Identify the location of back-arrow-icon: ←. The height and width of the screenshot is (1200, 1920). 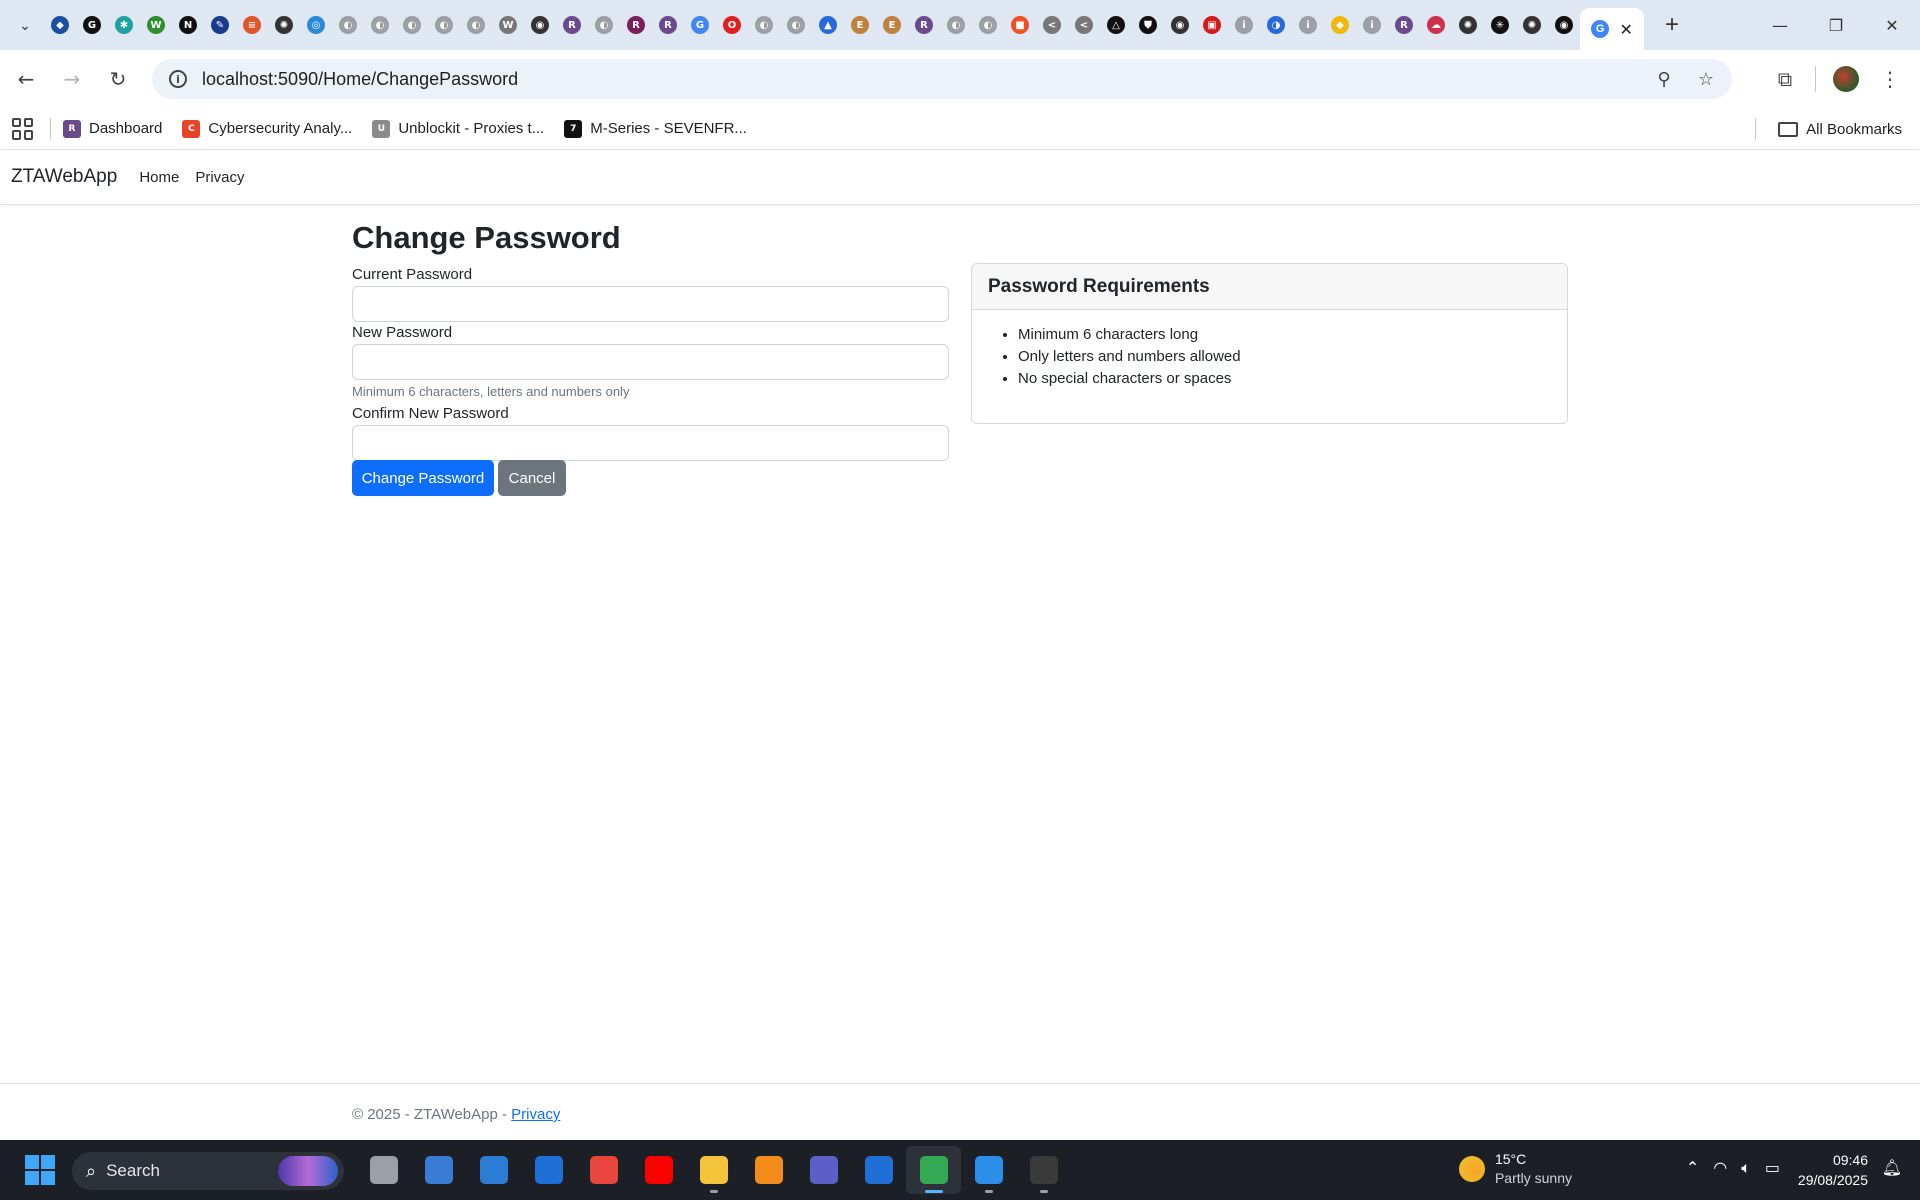
(26, 79).